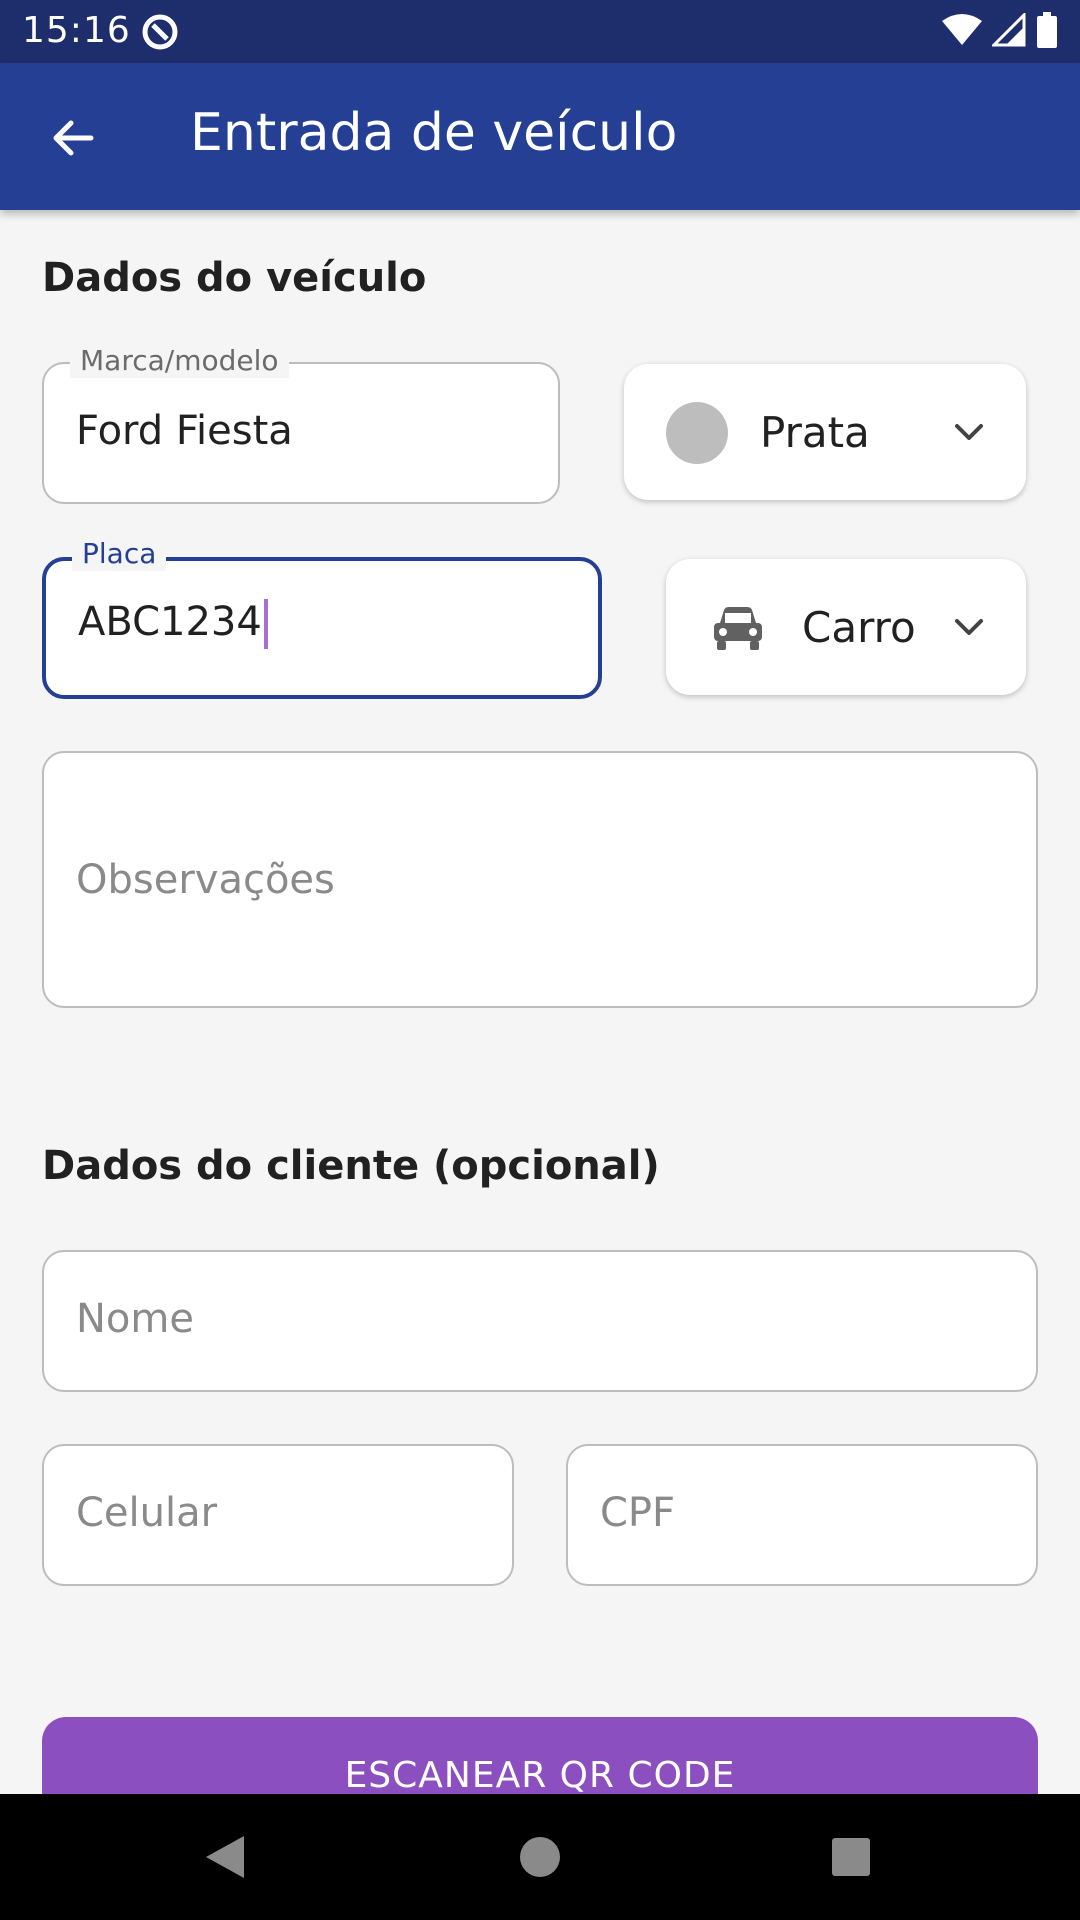 The width and height of the screenshot is (1080, 1920). I want to click on name-placeholder: Nome, so click(135, 1319).